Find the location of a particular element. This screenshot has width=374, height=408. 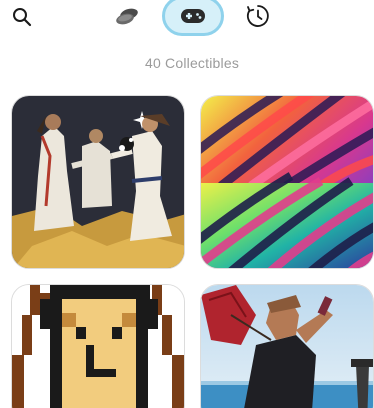

collectibles-count: 40 Collectibles is located at coordinates (192, 63).